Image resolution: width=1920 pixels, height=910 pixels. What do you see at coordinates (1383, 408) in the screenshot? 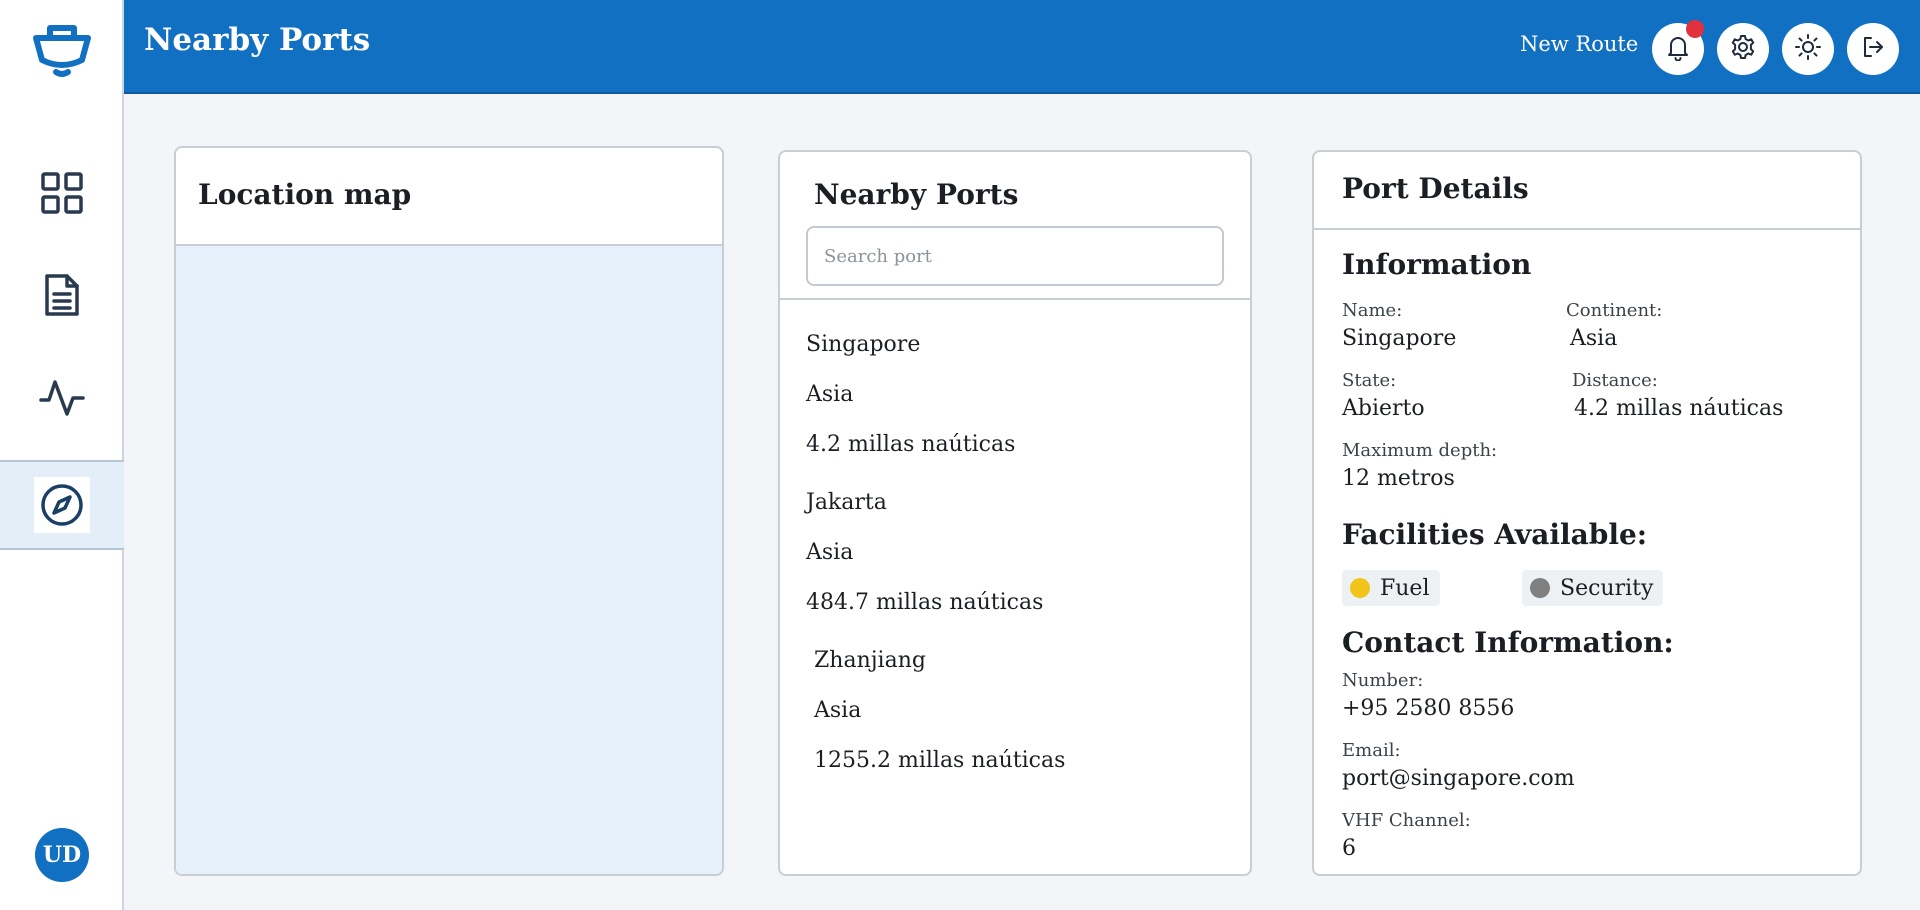
I see `state-value: Abierto` at bounding box center [1383, 408].